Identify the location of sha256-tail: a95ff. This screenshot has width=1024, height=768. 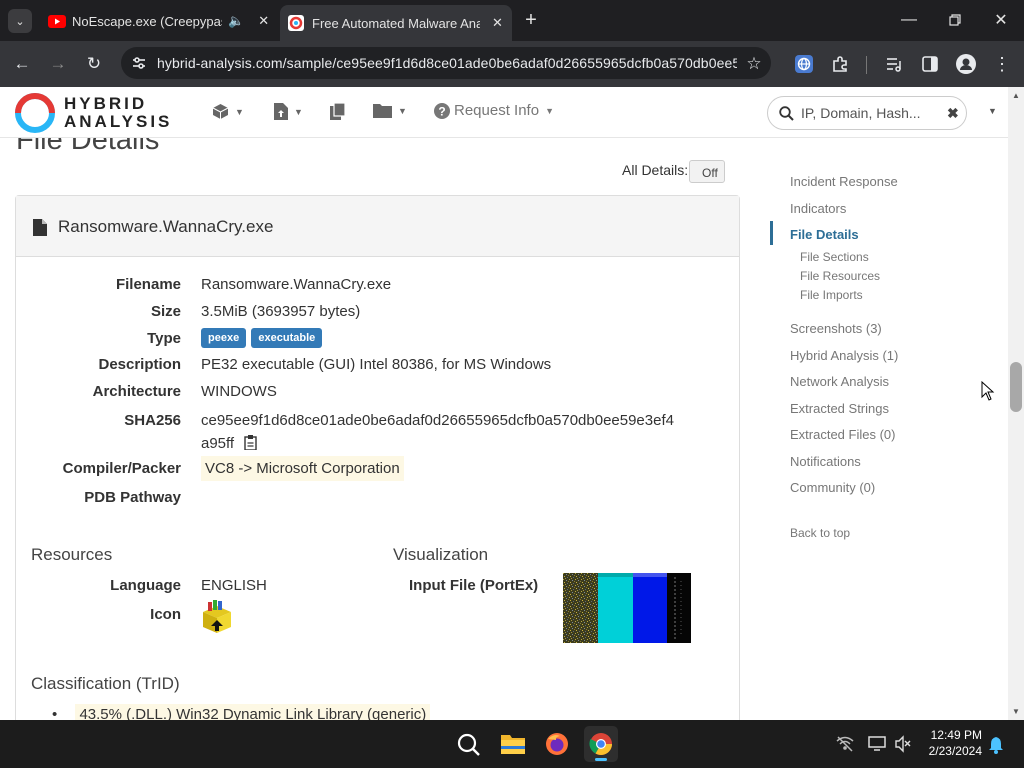
(218, 443).